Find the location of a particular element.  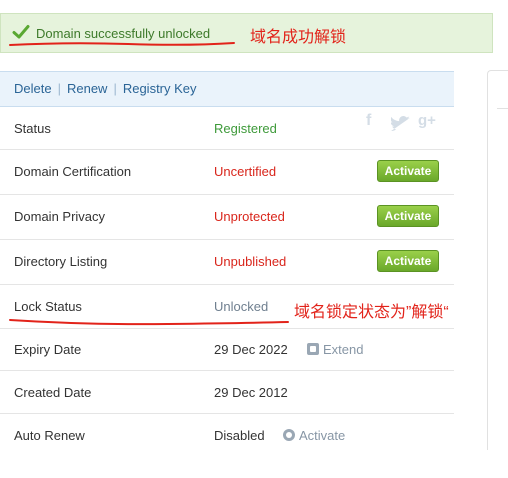

status-value: Registered is located at coordinates (245, 128).